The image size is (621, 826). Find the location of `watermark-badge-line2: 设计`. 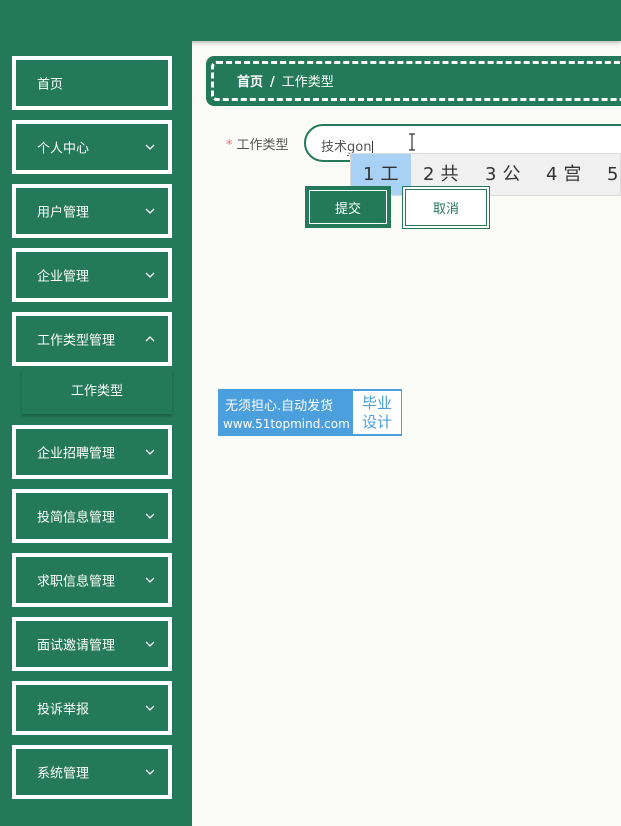

watermark-badge-line2: 设计 is located at coordinates (376, 422).